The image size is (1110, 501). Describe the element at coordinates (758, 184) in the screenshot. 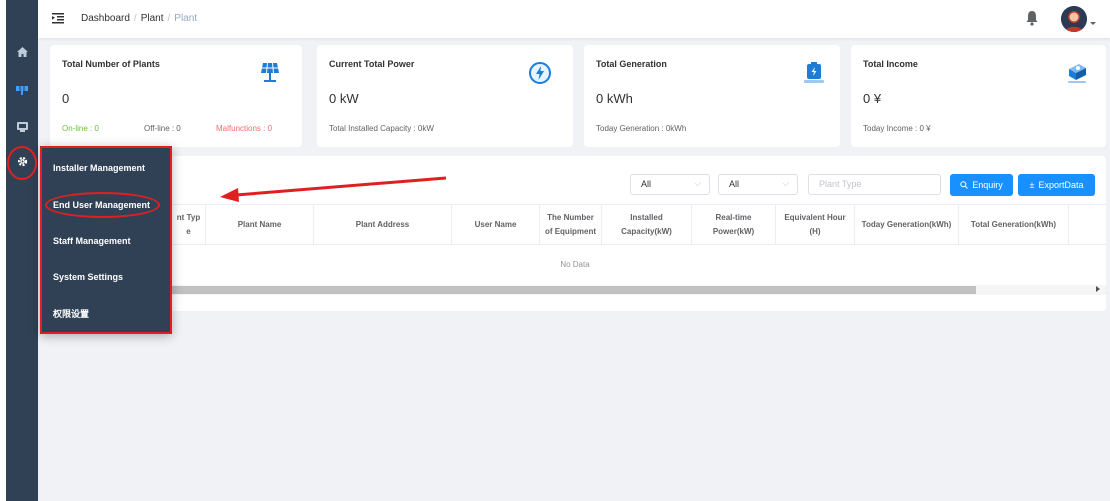

I see `filter-select-2: All ⌵` at that location.